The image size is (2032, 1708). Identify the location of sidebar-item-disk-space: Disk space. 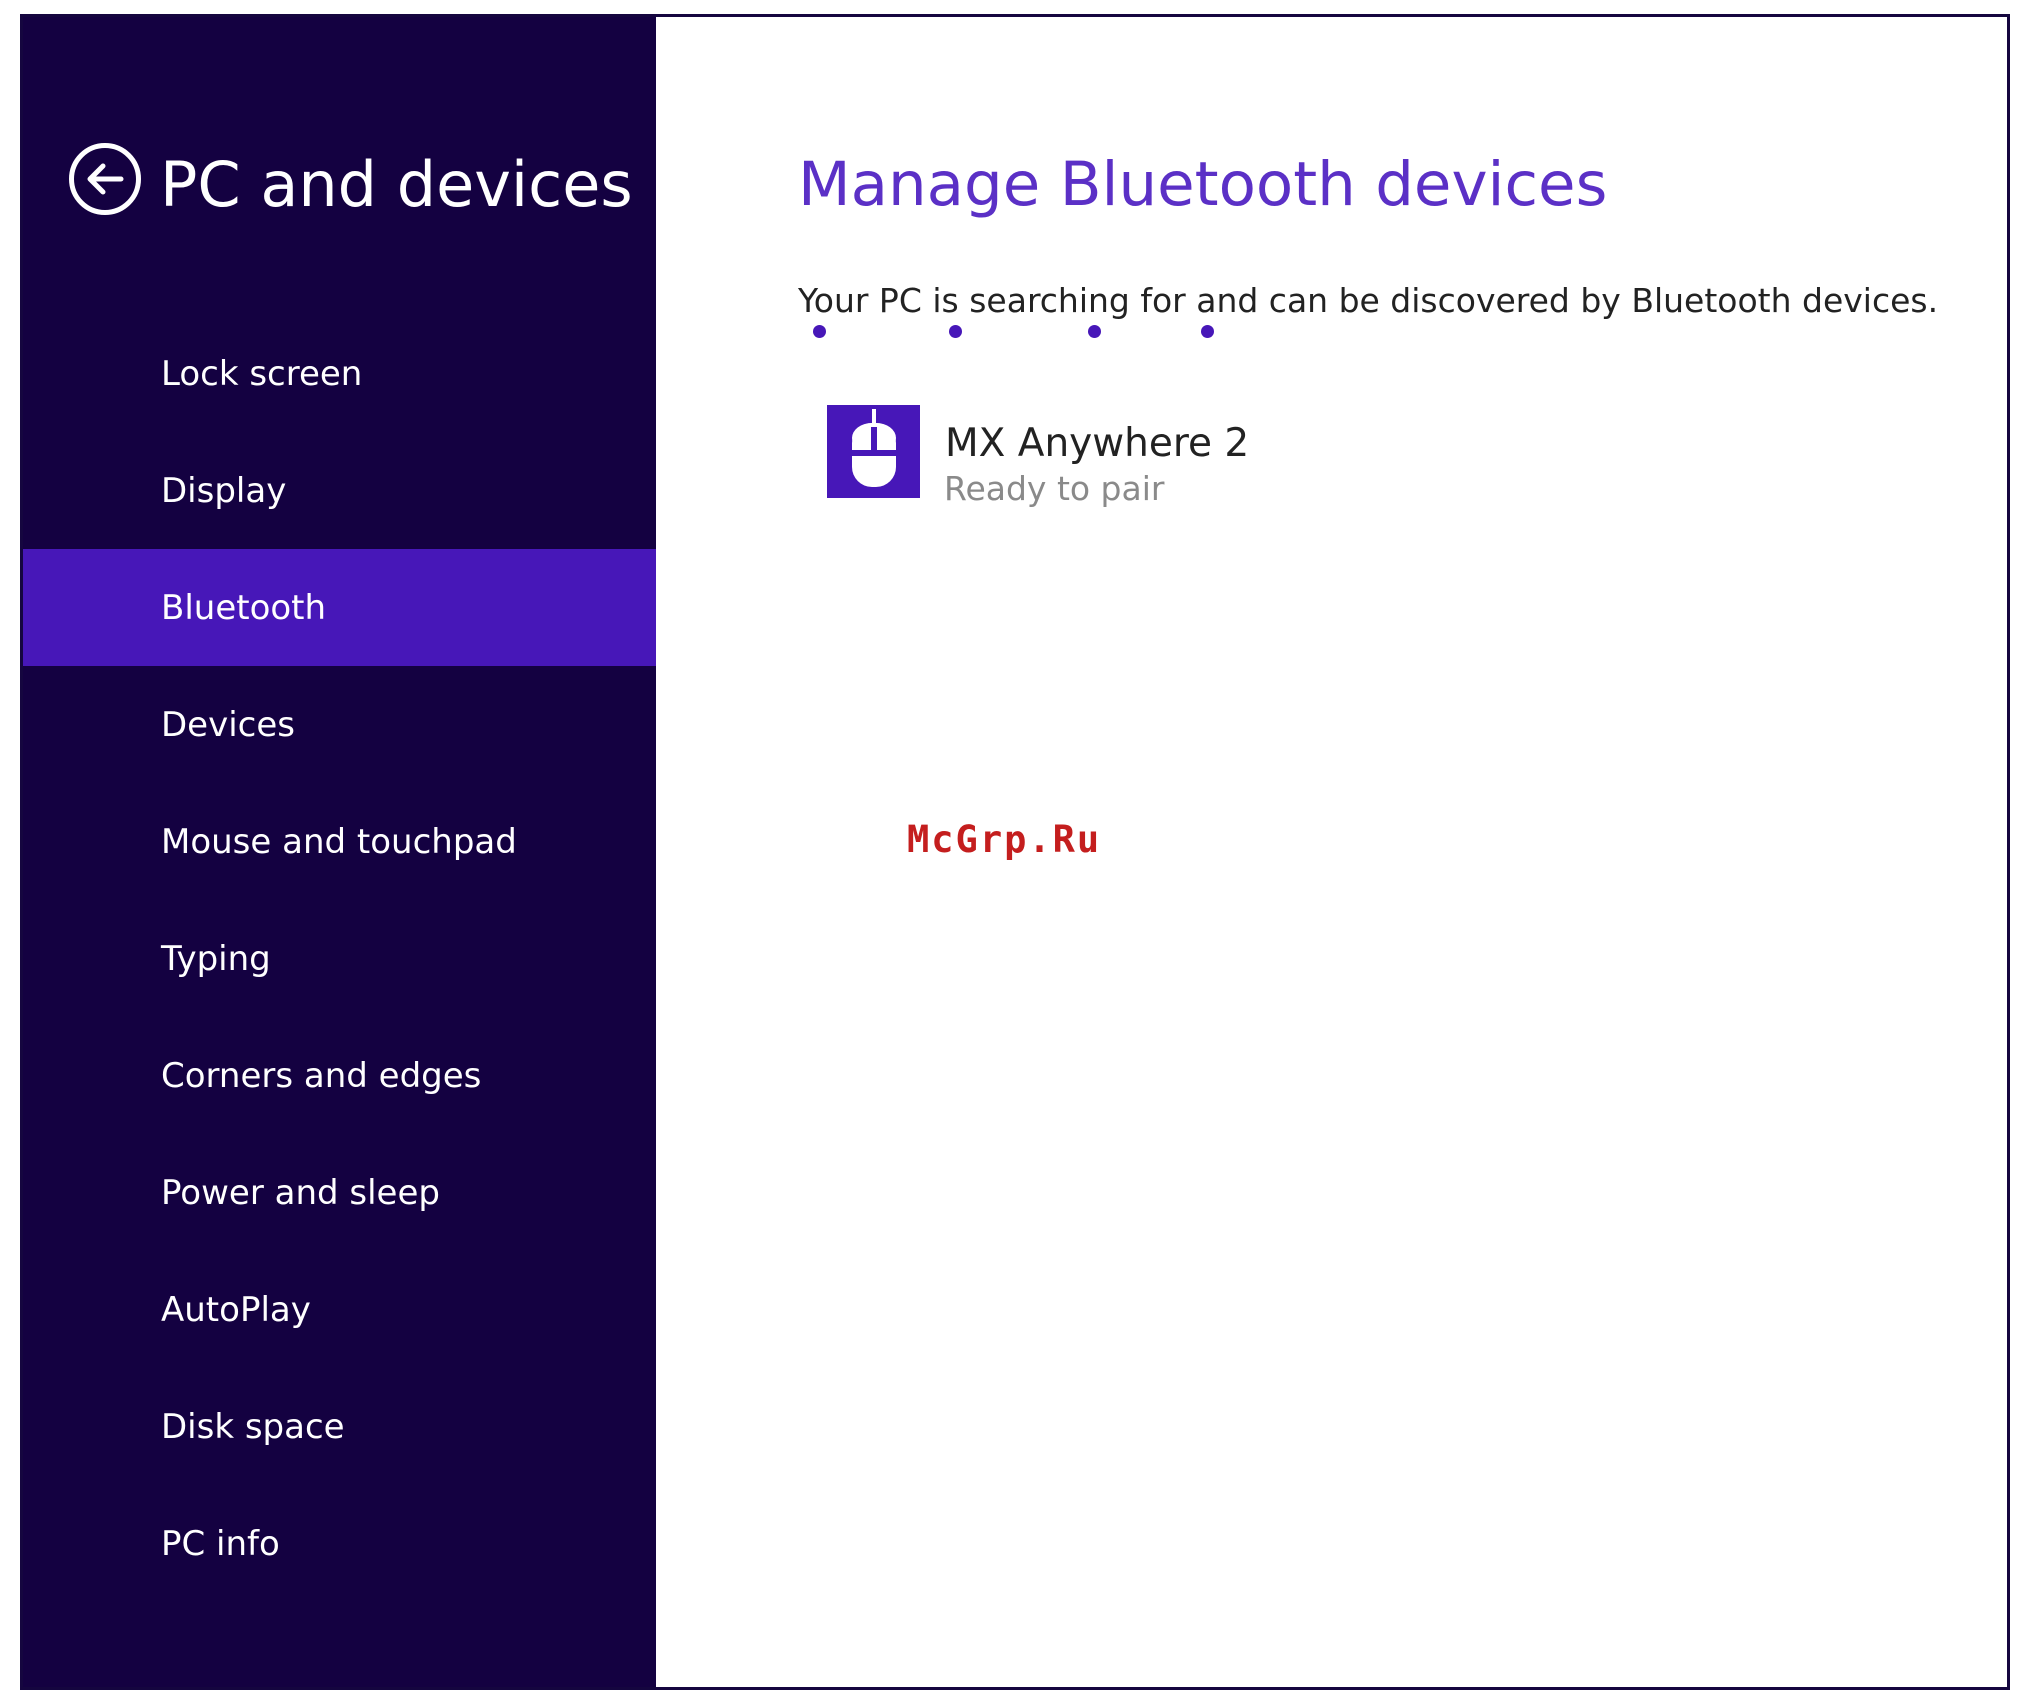
(339, 1426).